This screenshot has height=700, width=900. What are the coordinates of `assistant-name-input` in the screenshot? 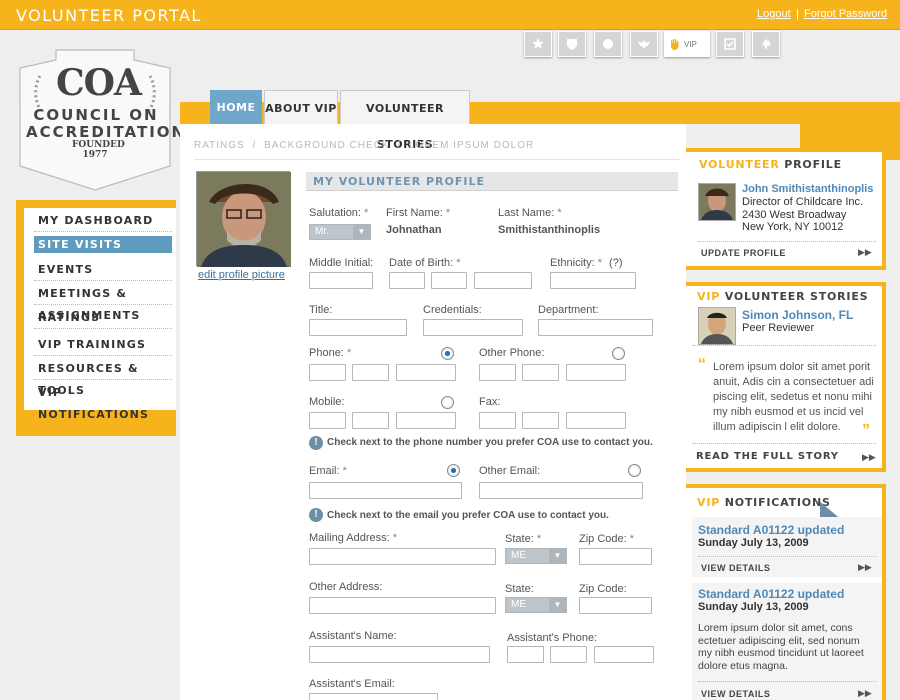 It's located at (399, 654).